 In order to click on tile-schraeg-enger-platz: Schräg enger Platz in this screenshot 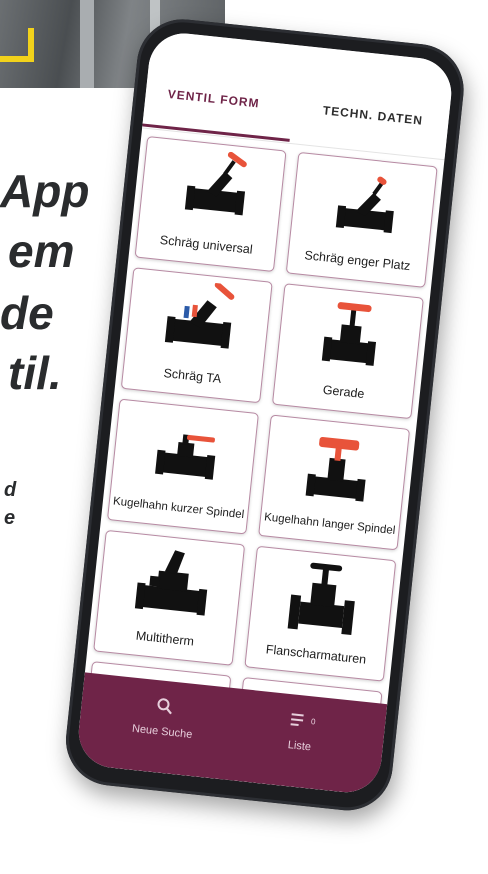, I will do `click(361, 219)`.